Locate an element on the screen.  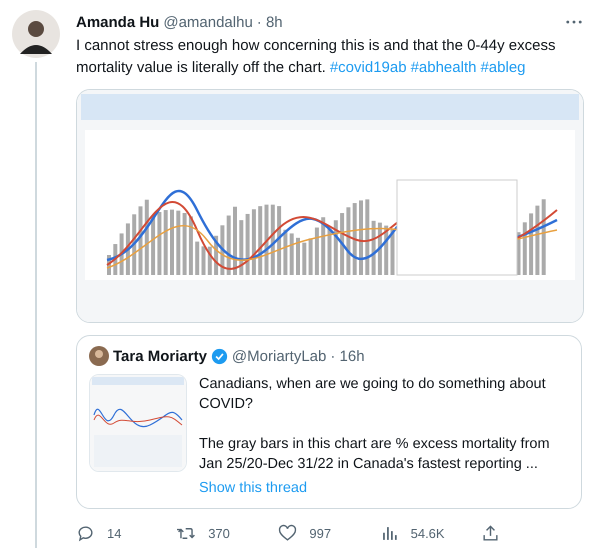
quoted-tweet-text: Canadians, when are we going to do something about COVID? is located at coordinates (373, 394).